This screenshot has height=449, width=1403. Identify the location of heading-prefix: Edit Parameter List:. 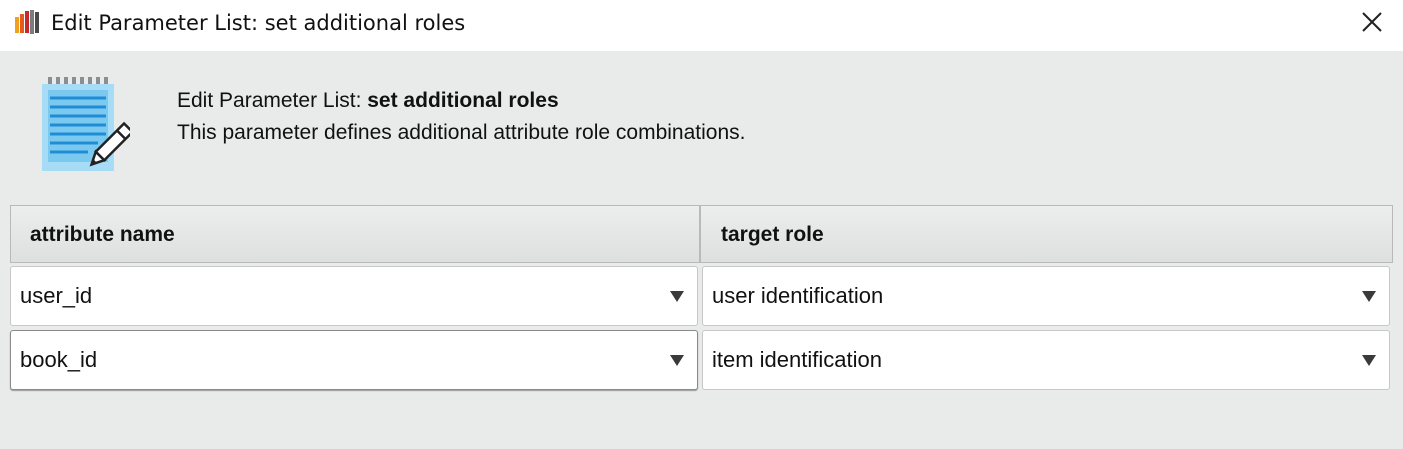
(272, 100).